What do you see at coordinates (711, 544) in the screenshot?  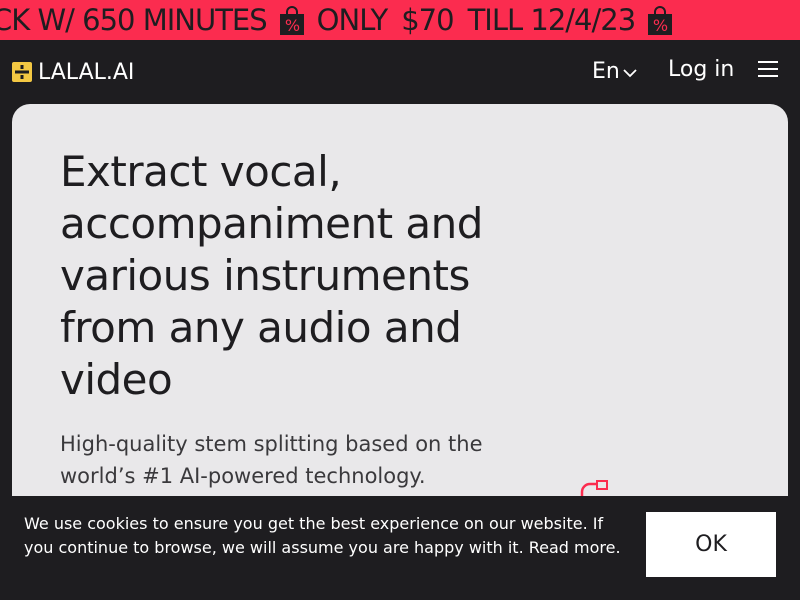 I see `cookie-ok-button: OK` at bounding box center [711, 544].